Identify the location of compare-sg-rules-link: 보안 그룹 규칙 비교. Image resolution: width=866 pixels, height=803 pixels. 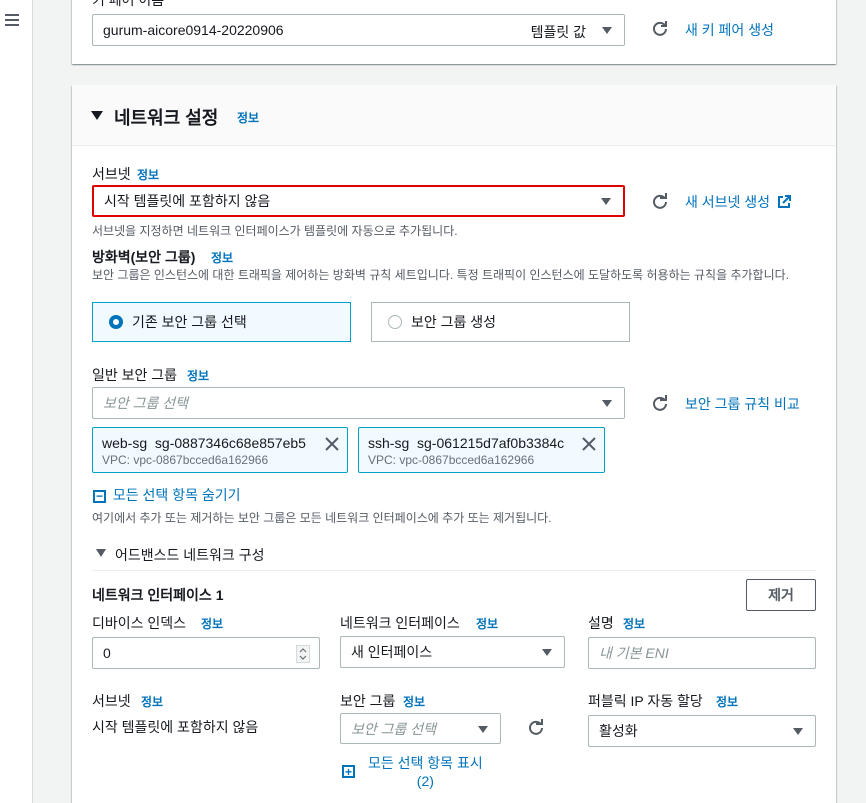
(742, 404).